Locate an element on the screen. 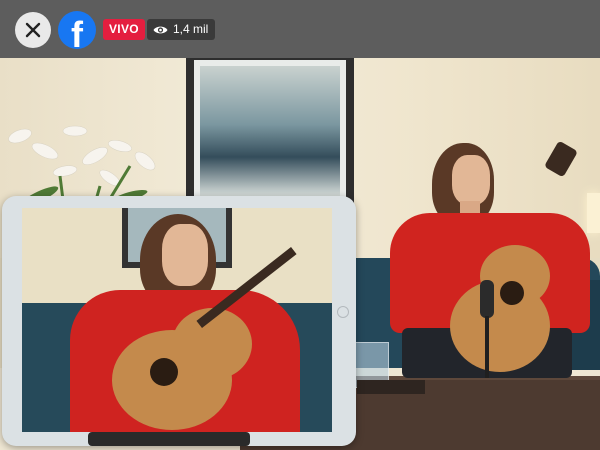 The height and width of the screenshot is (450, 600). eye-icon is located at coordinates (160, 29).